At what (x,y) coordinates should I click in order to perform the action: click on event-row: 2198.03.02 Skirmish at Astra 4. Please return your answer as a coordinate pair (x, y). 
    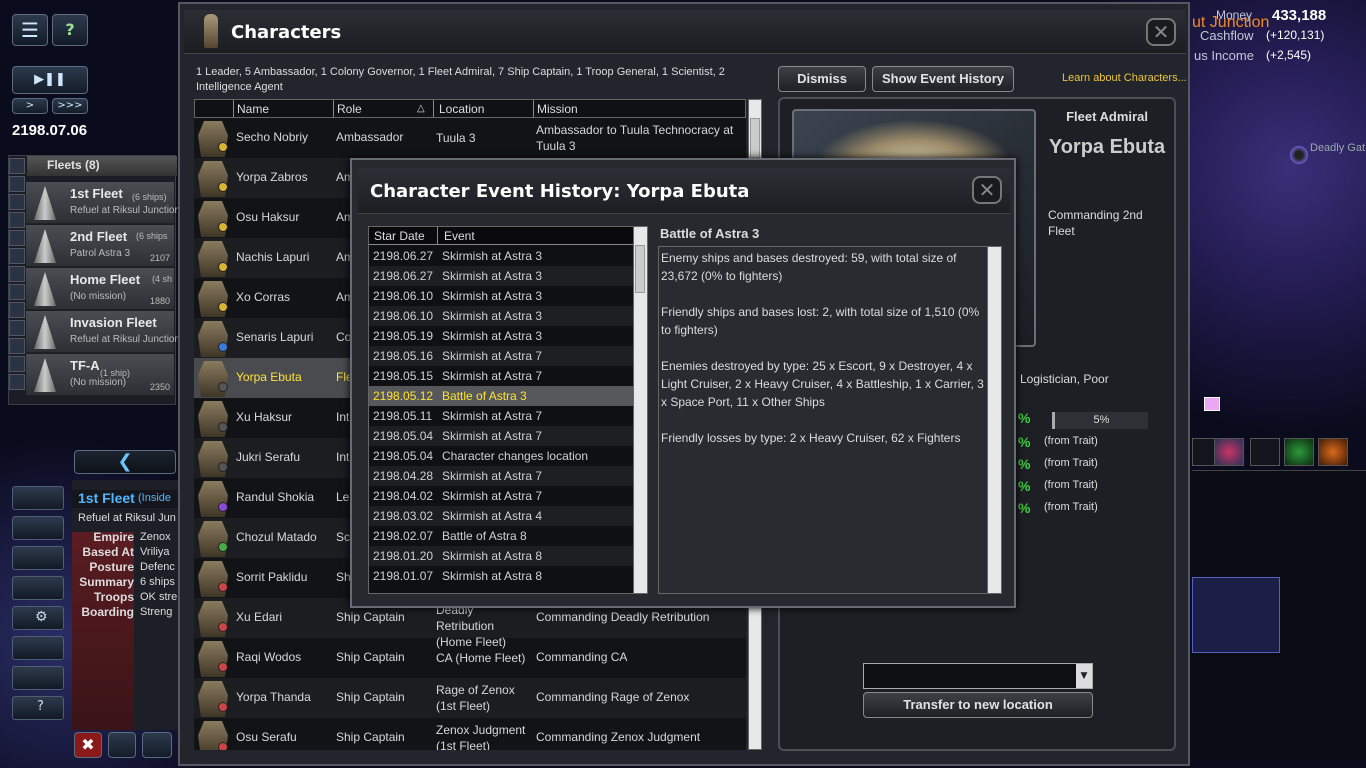
    Looking at the image, I should click on (501, 516).